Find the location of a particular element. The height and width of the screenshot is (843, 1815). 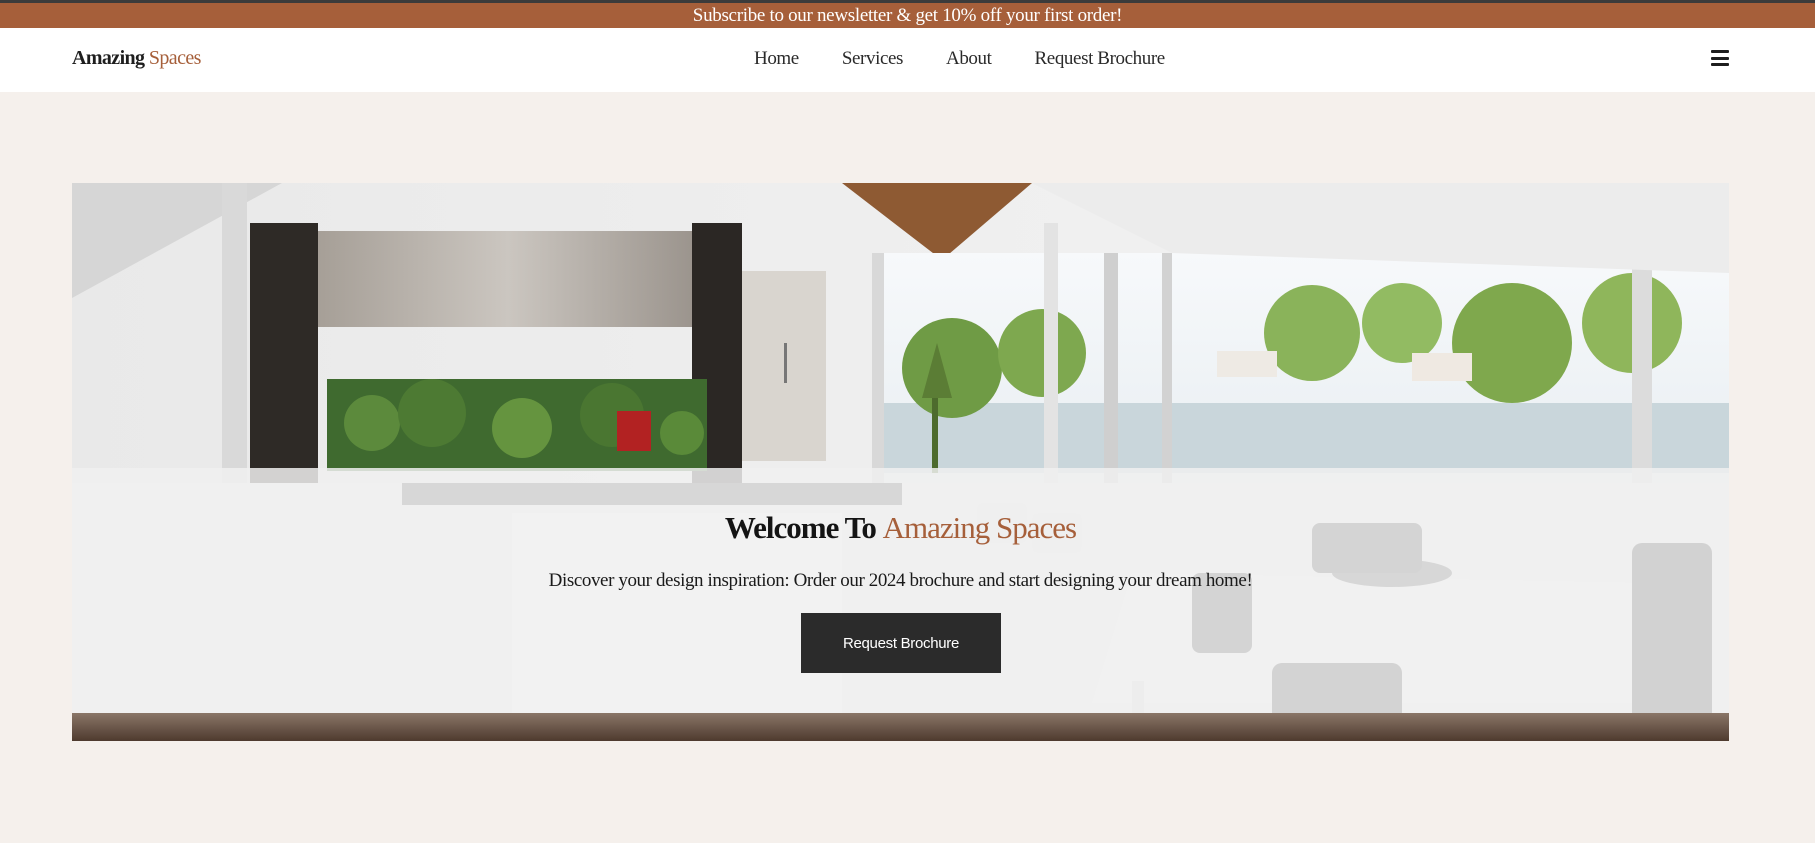

site-logo: Amazing Spaces is located at coordinates (136, 58).